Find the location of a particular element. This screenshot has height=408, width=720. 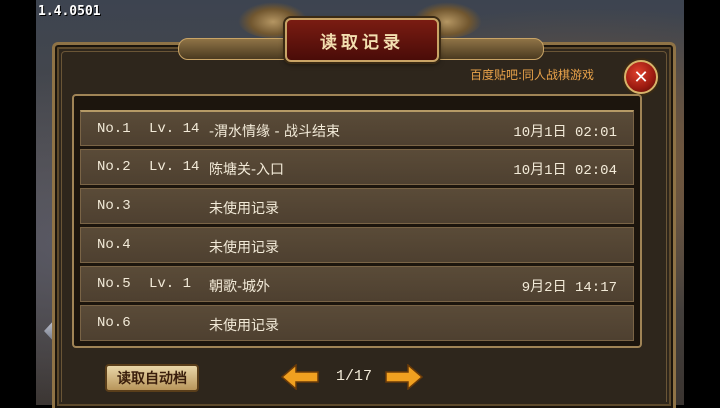

slot-number: No.6 is located at coordinates (114, 323).